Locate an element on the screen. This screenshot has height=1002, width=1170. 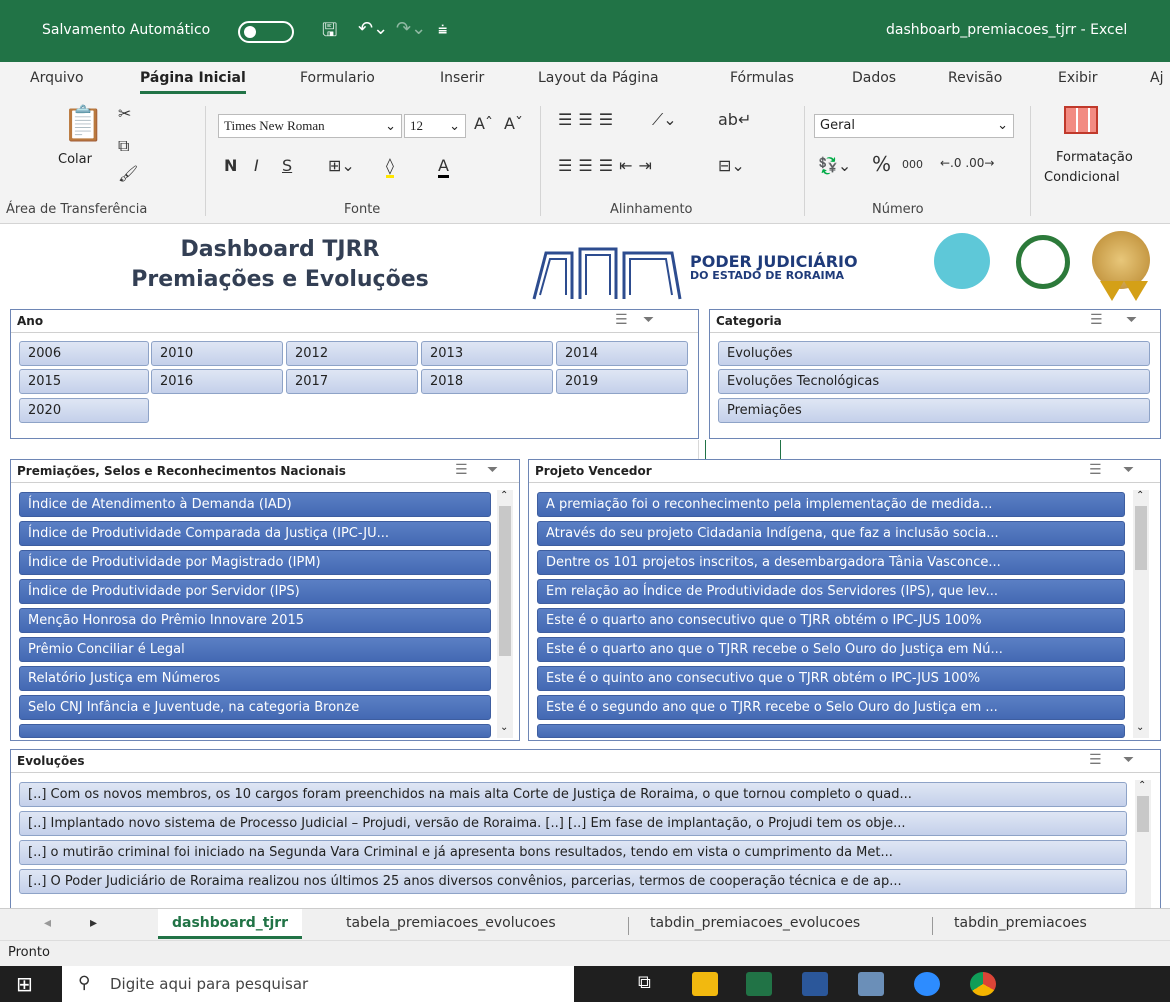
conditional-format-label: Formatação is located at coordinates (1094, 157).